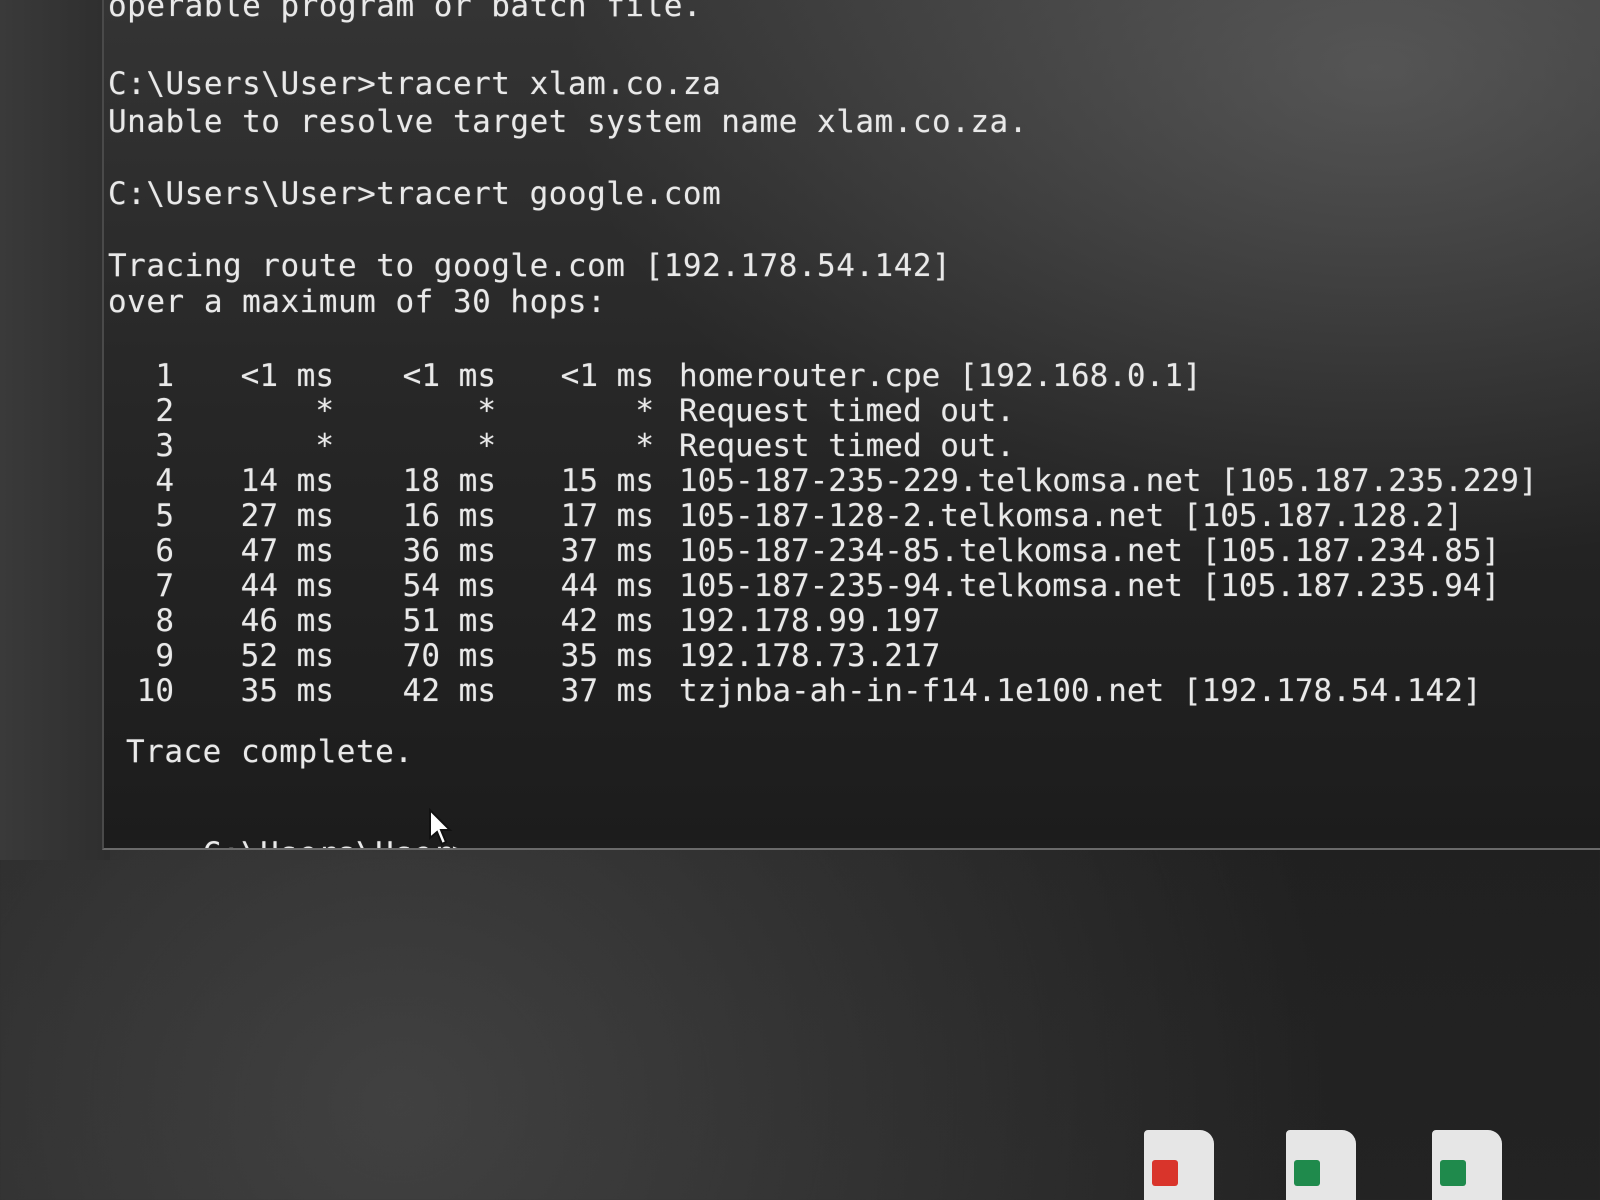  What do you see at coordinates (55, 430) in the screenshot?
I see `desktop-background` at bounding box center [55, 430].